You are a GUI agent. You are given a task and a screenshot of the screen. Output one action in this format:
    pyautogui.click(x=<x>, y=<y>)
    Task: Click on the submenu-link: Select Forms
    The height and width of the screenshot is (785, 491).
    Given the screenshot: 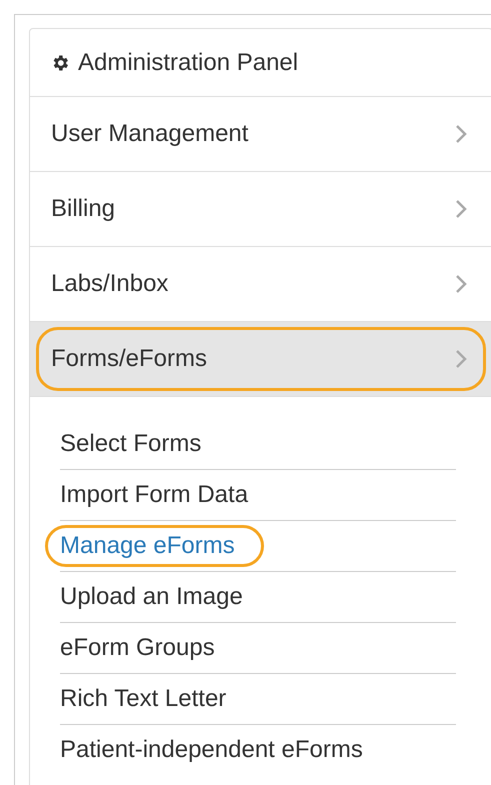 What is the action you would take?
    pyautogui.click(x=137, y=444)
    